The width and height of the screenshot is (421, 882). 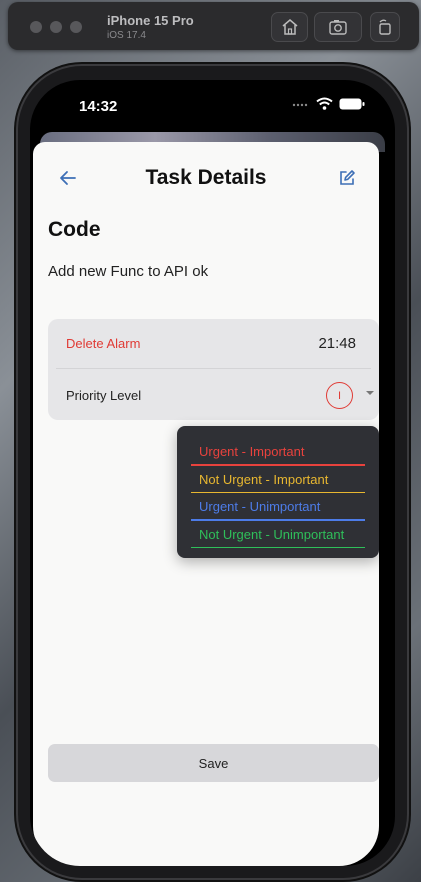 I want to click on screenshot-button, so click(x=338, y=27).